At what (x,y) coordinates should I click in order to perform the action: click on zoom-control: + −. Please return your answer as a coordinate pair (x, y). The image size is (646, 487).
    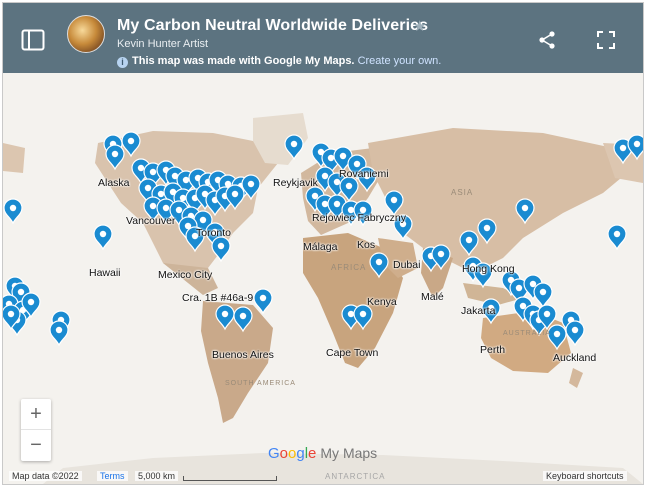
    Looking at the image, I should click on (36, 430).